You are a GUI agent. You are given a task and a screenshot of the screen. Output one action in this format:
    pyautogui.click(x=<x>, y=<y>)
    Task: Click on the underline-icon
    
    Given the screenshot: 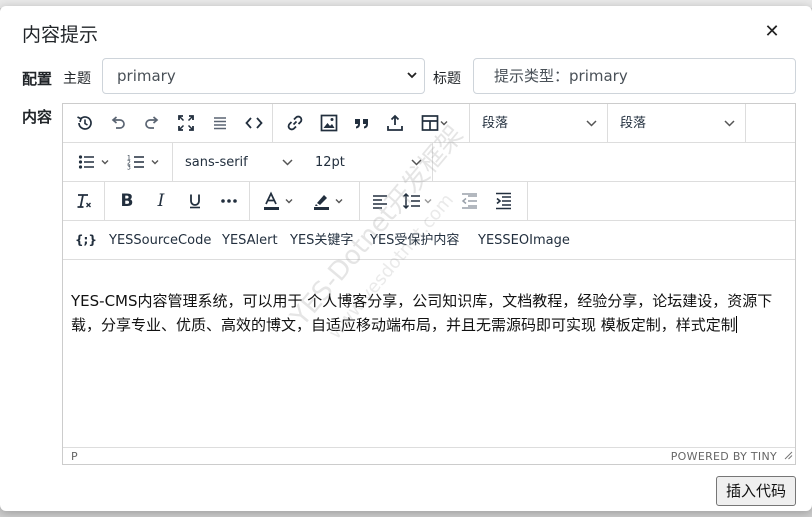 What is the action you would take?
    pyautogui.click(x=195, y=201)
    